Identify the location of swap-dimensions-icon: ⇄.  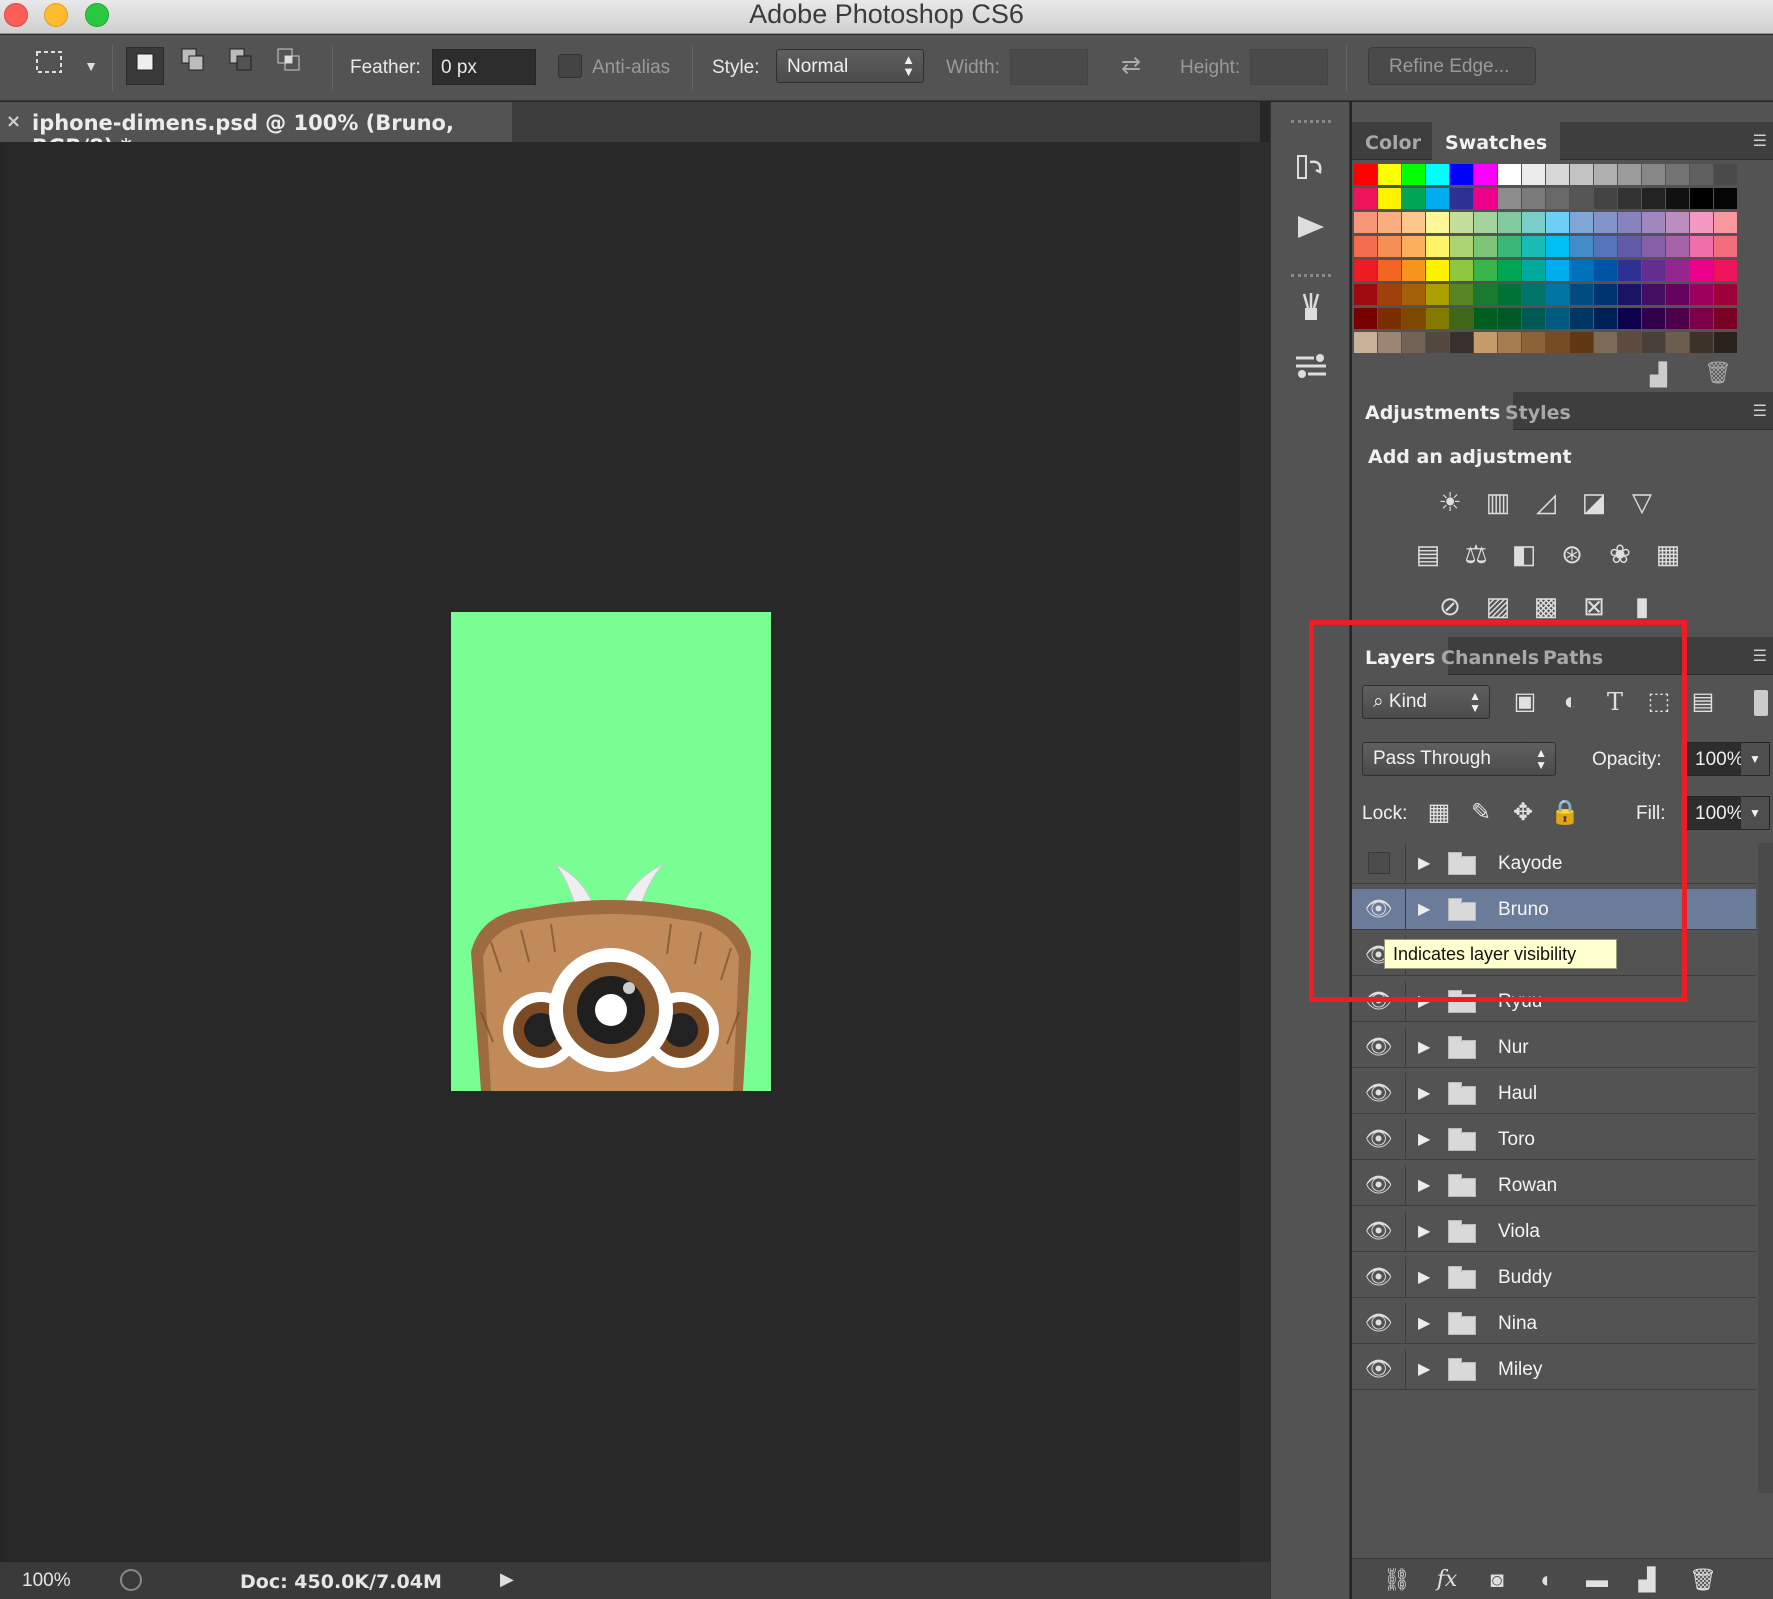
(1131, 66).